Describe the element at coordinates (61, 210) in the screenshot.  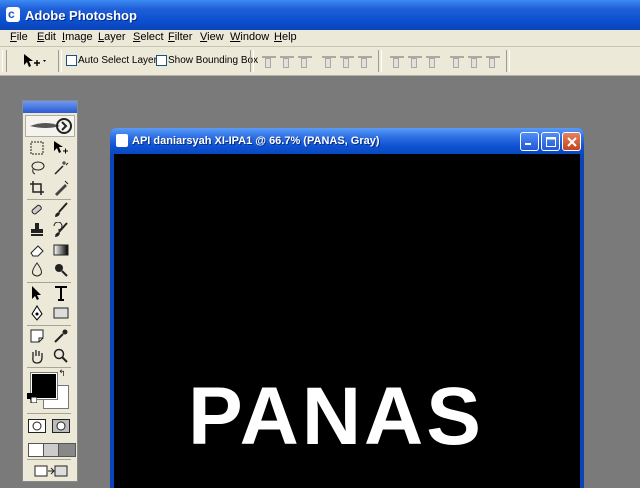
I see `brush-tool-icon` at that location.